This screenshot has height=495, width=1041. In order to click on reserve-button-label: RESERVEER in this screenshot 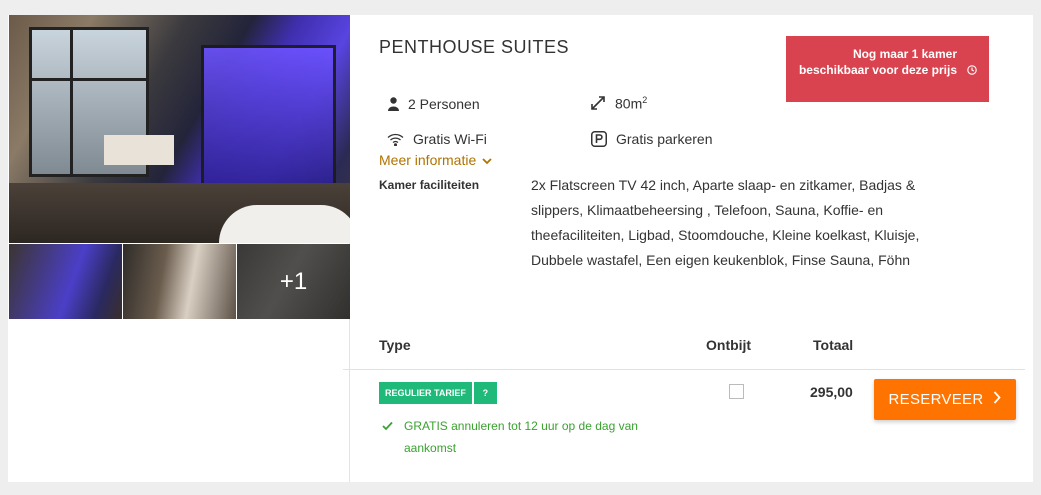, I will do `click(936, 399)`.